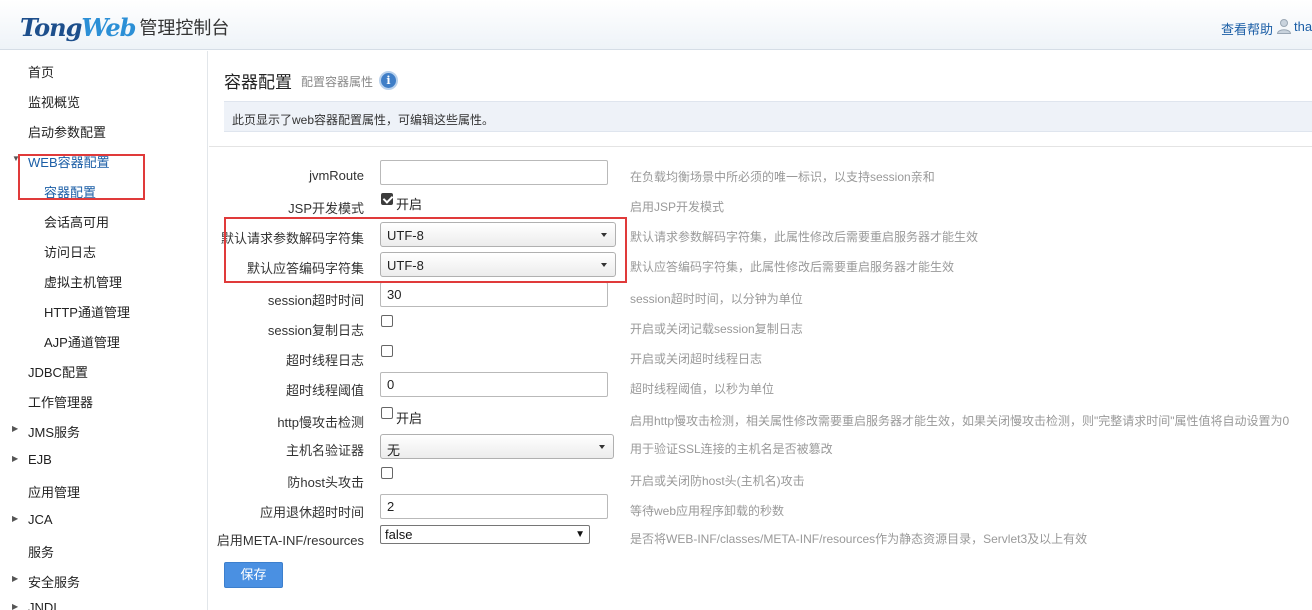 This screenshot has width=1312, height=610. Describe the element at coordinates (580, 534) in the screenshot. I see `dropdown-arrow-icon: ▼` at that location.